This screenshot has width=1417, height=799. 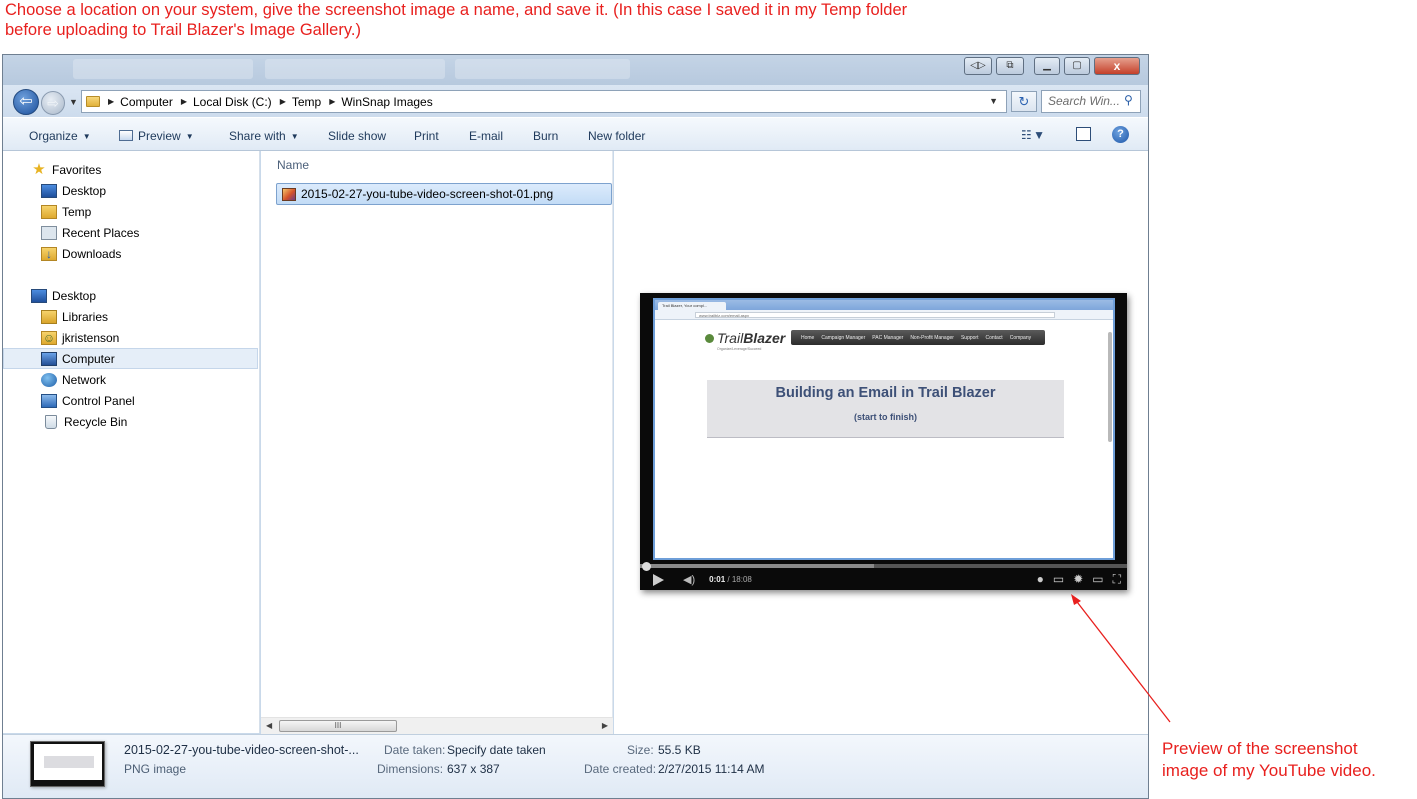 What do you see at coordinates (1077, 66) in the screenshot?
I see `maximize-button: ▢` at bounding box center [1077, 66].